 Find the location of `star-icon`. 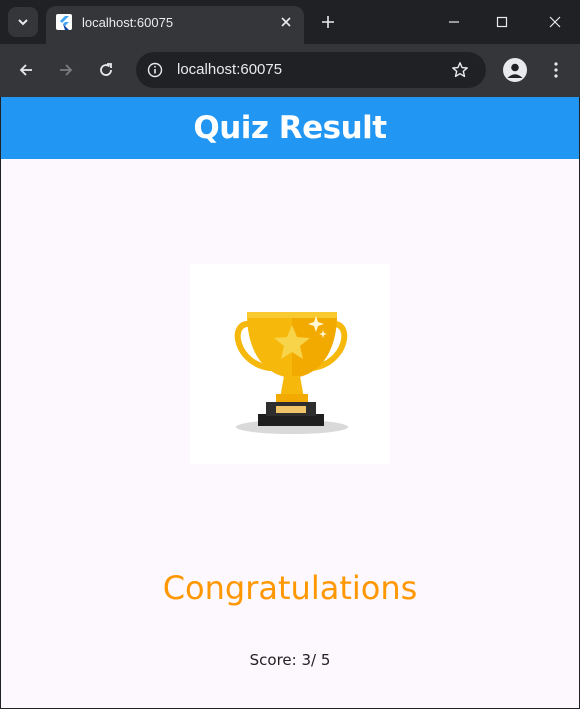

star-icon is located at coordinates (460, 70).